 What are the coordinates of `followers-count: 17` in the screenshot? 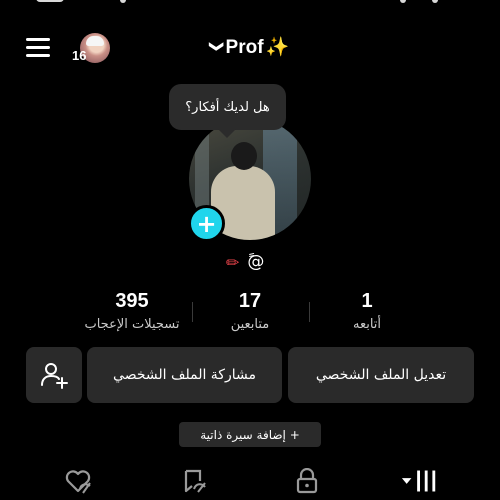 It's located at (250, 301).